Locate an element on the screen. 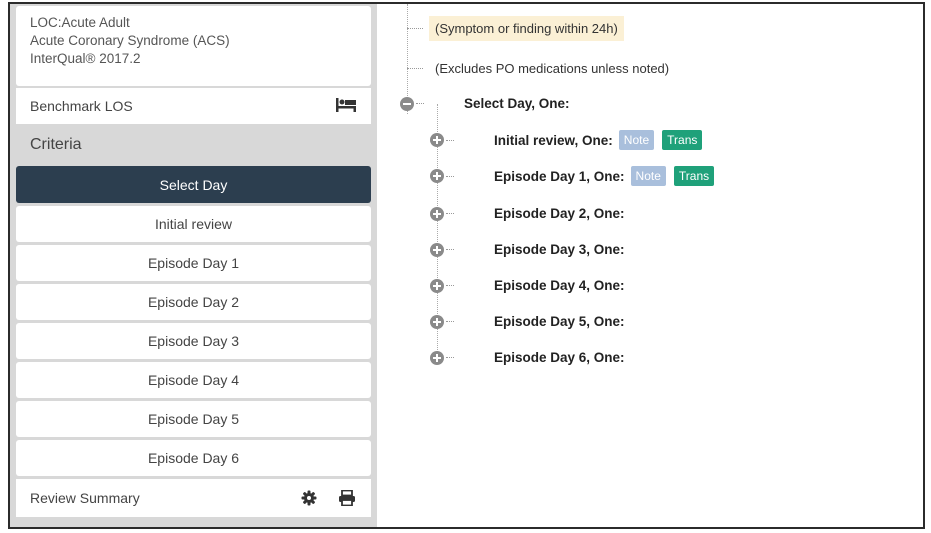 The image size is (931, 533). nav-episode-day-1: Episode Day 1 is located at coordinates (193, 263).